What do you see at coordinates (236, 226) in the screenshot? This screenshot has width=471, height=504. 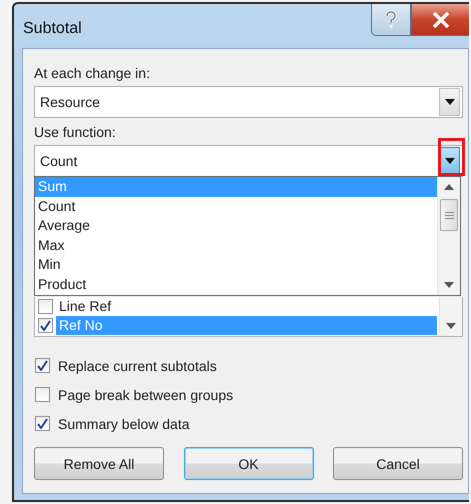 I see `dropdown-option: Average` at bounding box center [236, 226].